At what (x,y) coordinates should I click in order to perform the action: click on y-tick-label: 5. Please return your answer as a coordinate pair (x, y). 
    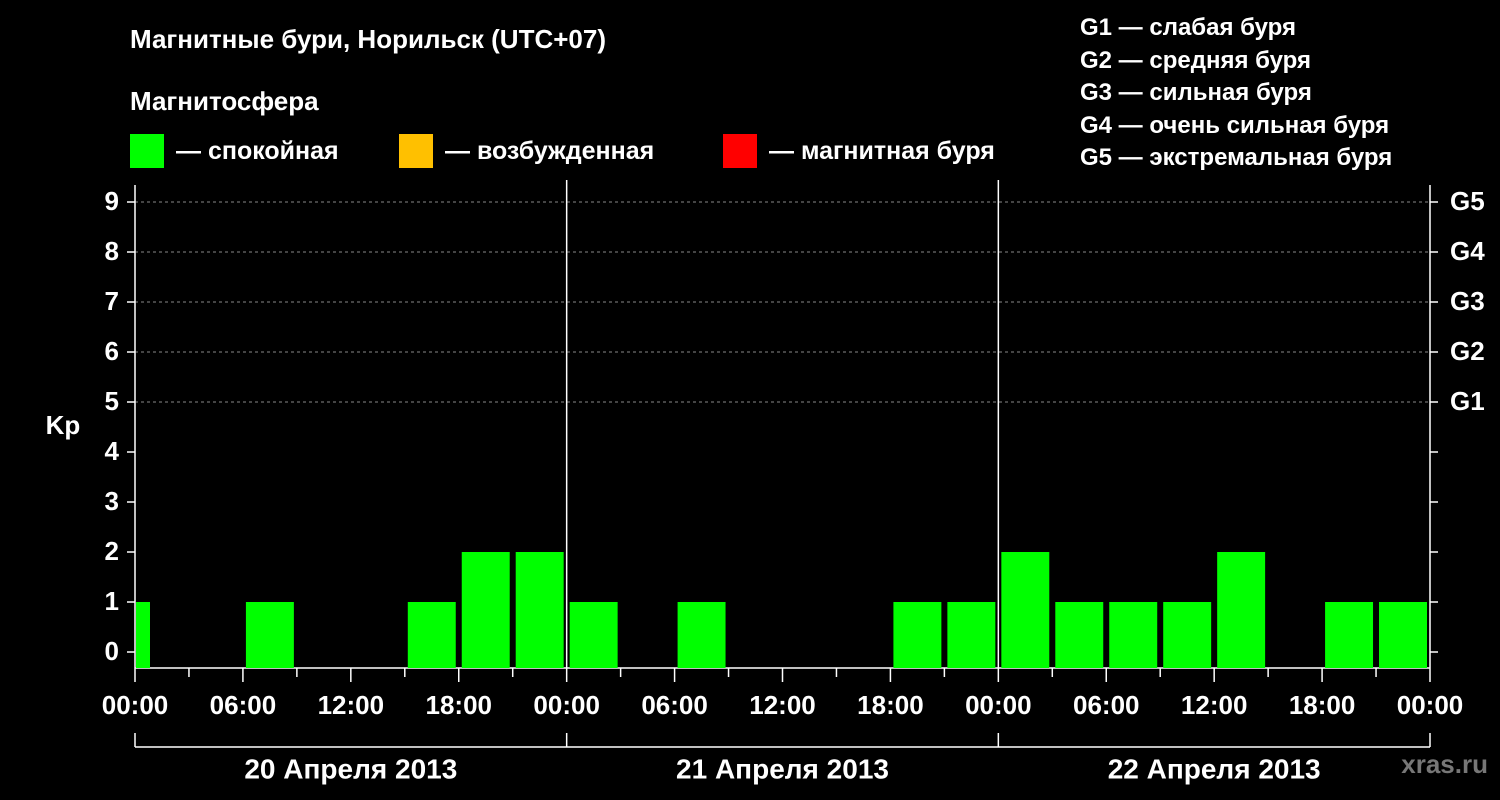
    Looking at the image, I should click on (112, 401).